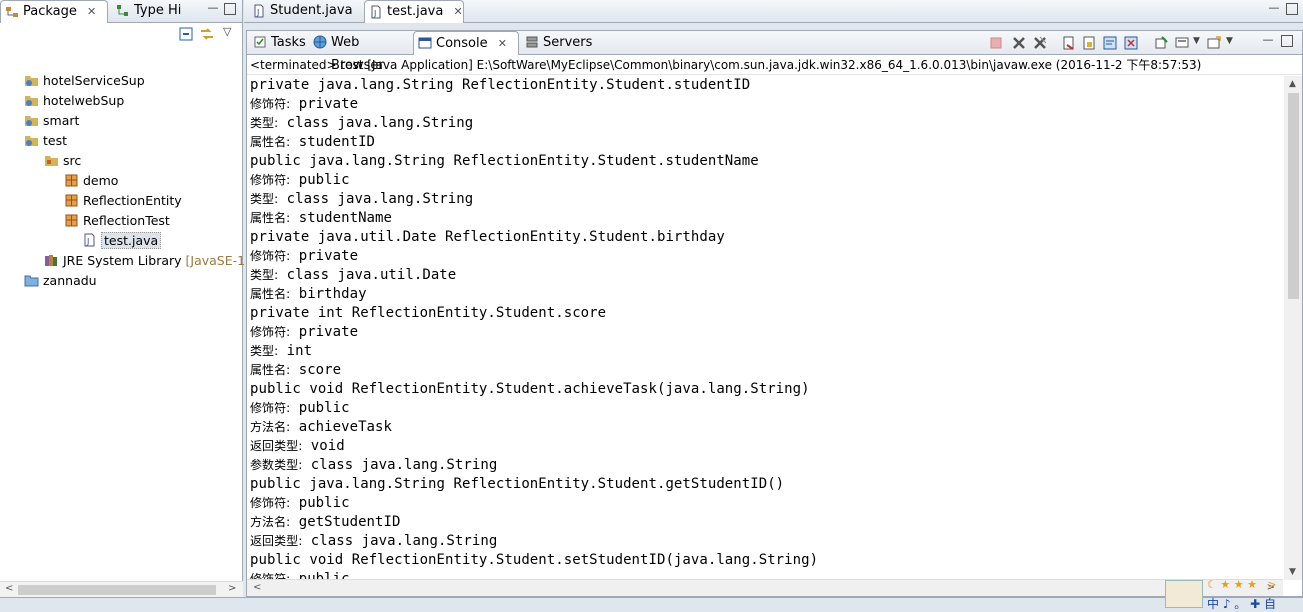  I want to click on editor-tabbar: J Student.java J test.java ✕ —, so click(773, 11).